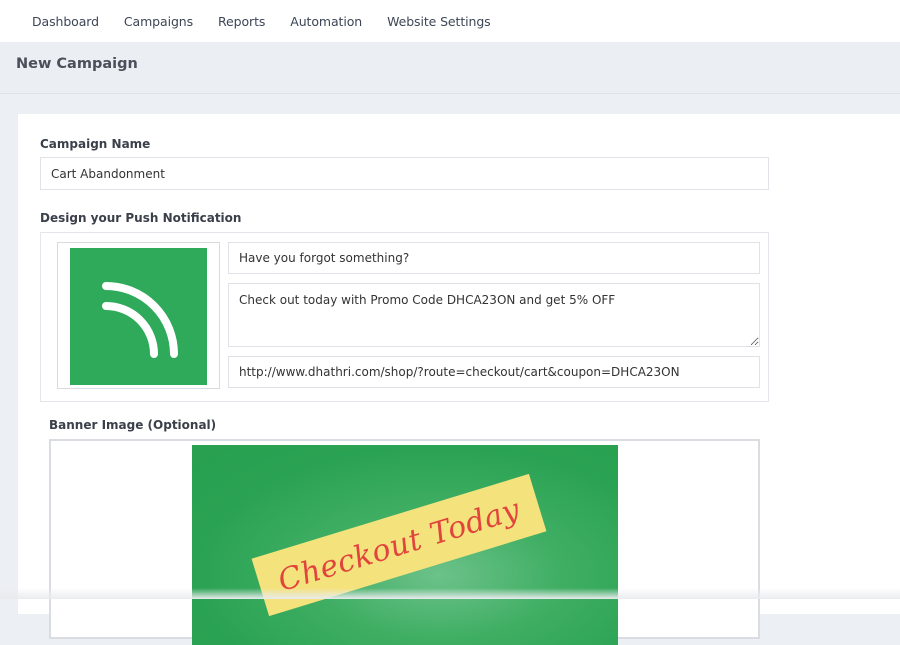 The height and width of the screenshot is (645, 900). Describe the element at coordinates (241, 21) in the screenshot. I see `nav-reports: Reports` at that location.